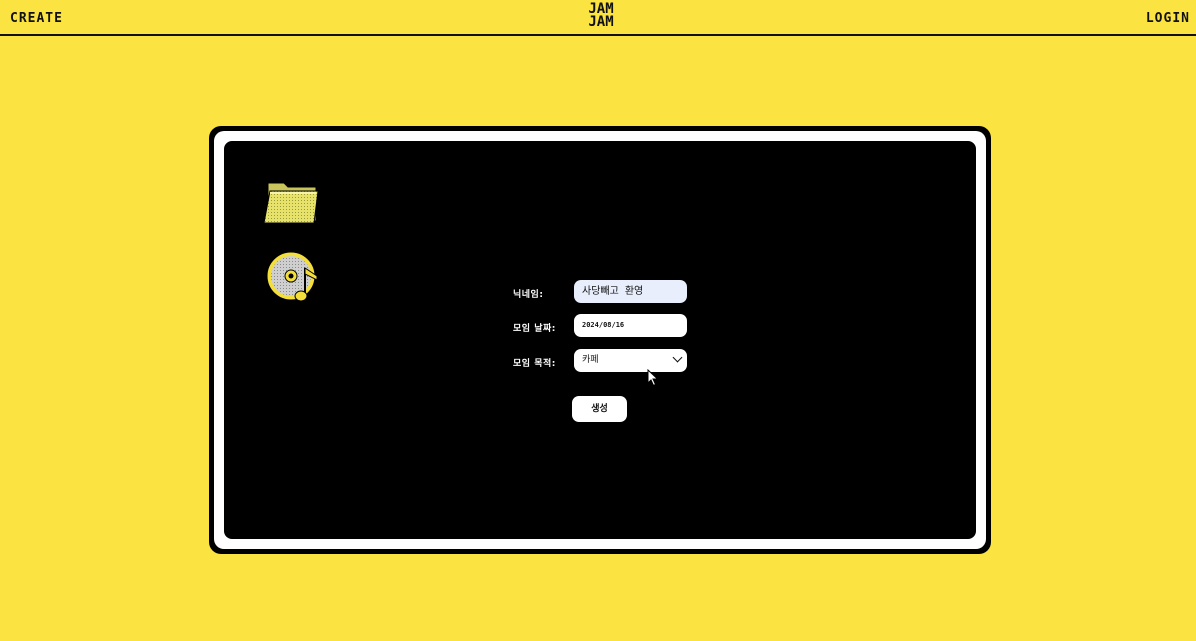  What do you see at coordinates (653, 378) in the screenshot?
I see `mouse-pointer-icon` at bounding box center [653, 378].